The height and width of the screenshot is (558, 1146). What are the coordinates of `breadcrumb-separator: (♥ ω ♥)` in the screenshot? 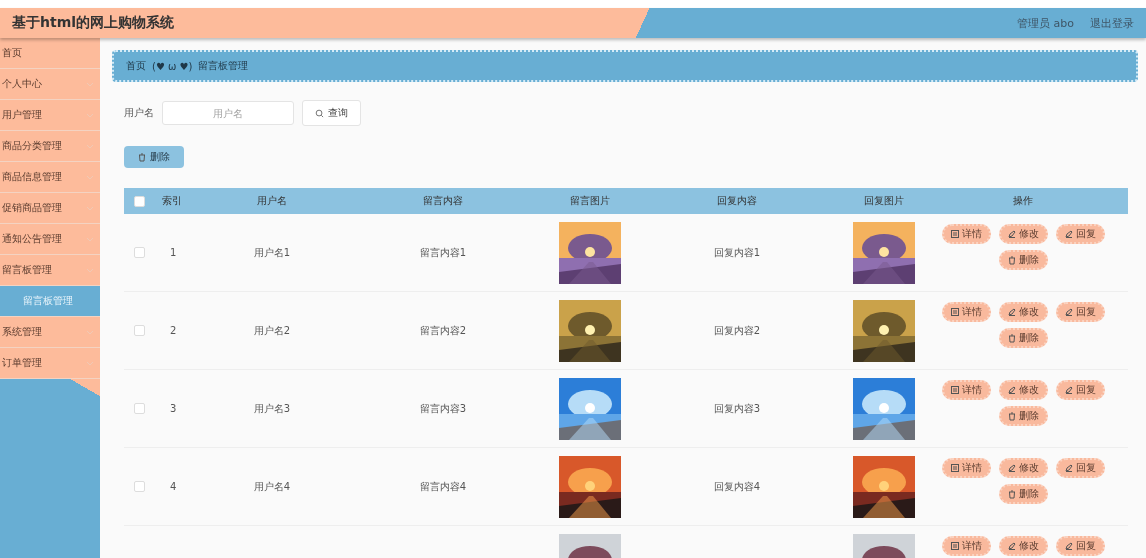 It's located at (172, 66).